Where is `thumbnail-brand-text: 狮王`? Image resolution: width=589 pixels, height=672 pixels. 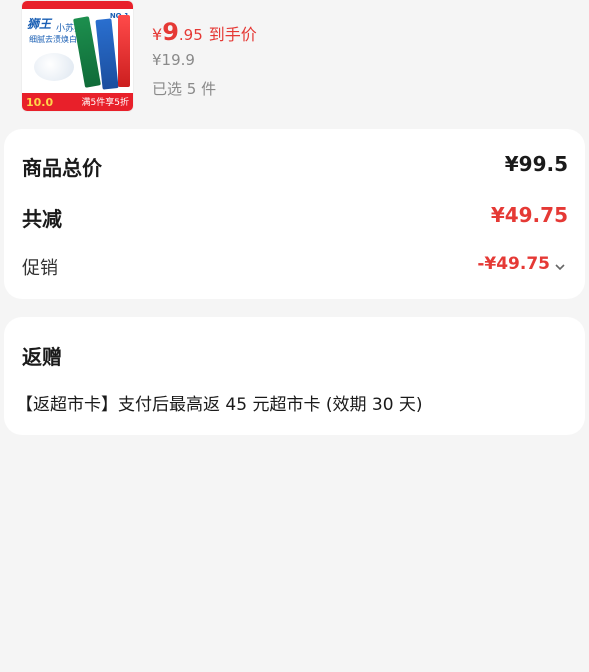
thumbnail-brand-text: 狮王 is located at coordinates (39, 24).